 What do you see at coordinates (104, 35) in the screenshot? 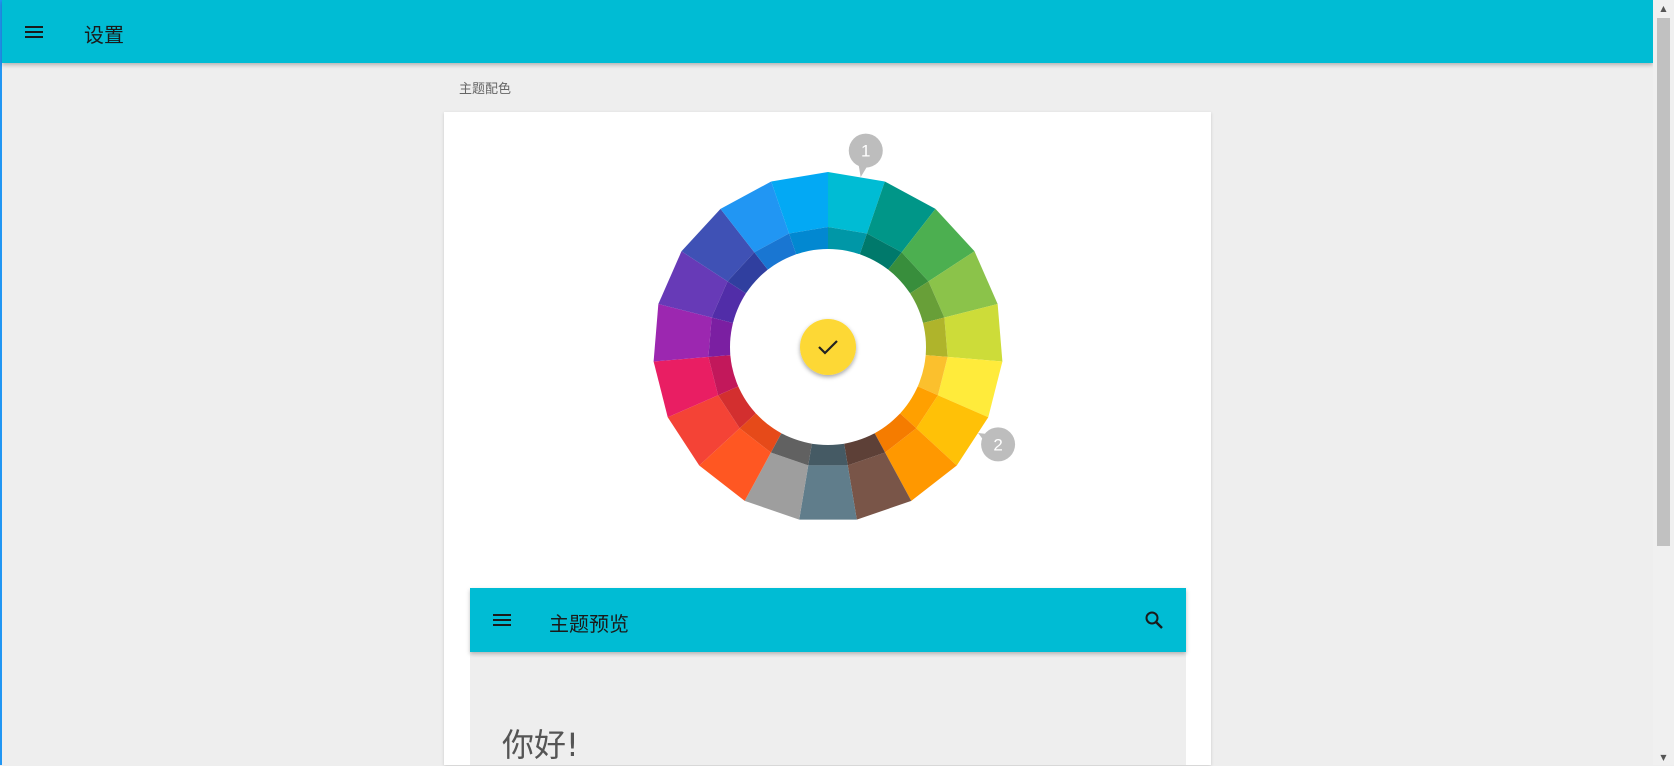
I see `page-title: 设置` at bounding box center [104, 35].